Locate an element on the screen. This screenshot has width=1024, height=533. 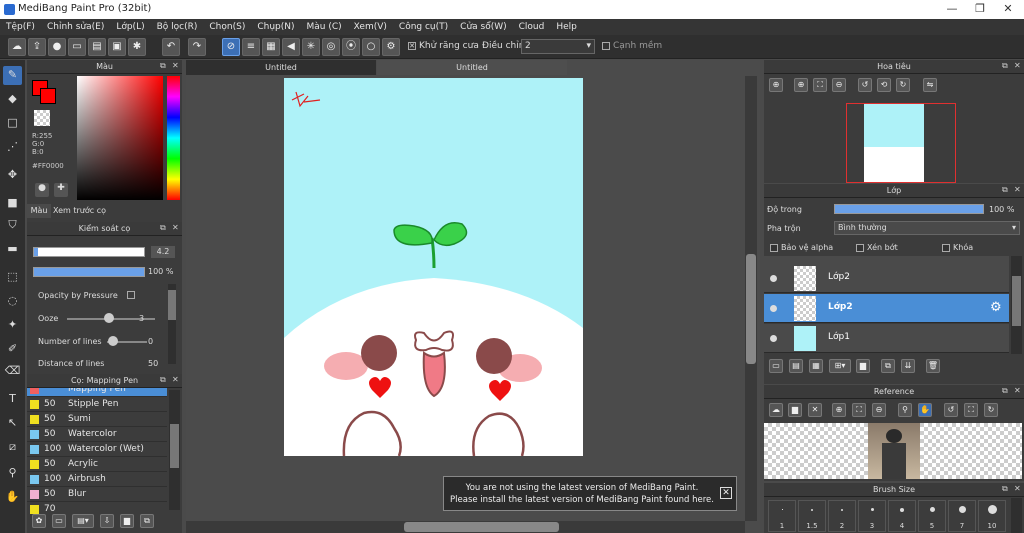
brush-size-slider is located at coordinates (89, 252).